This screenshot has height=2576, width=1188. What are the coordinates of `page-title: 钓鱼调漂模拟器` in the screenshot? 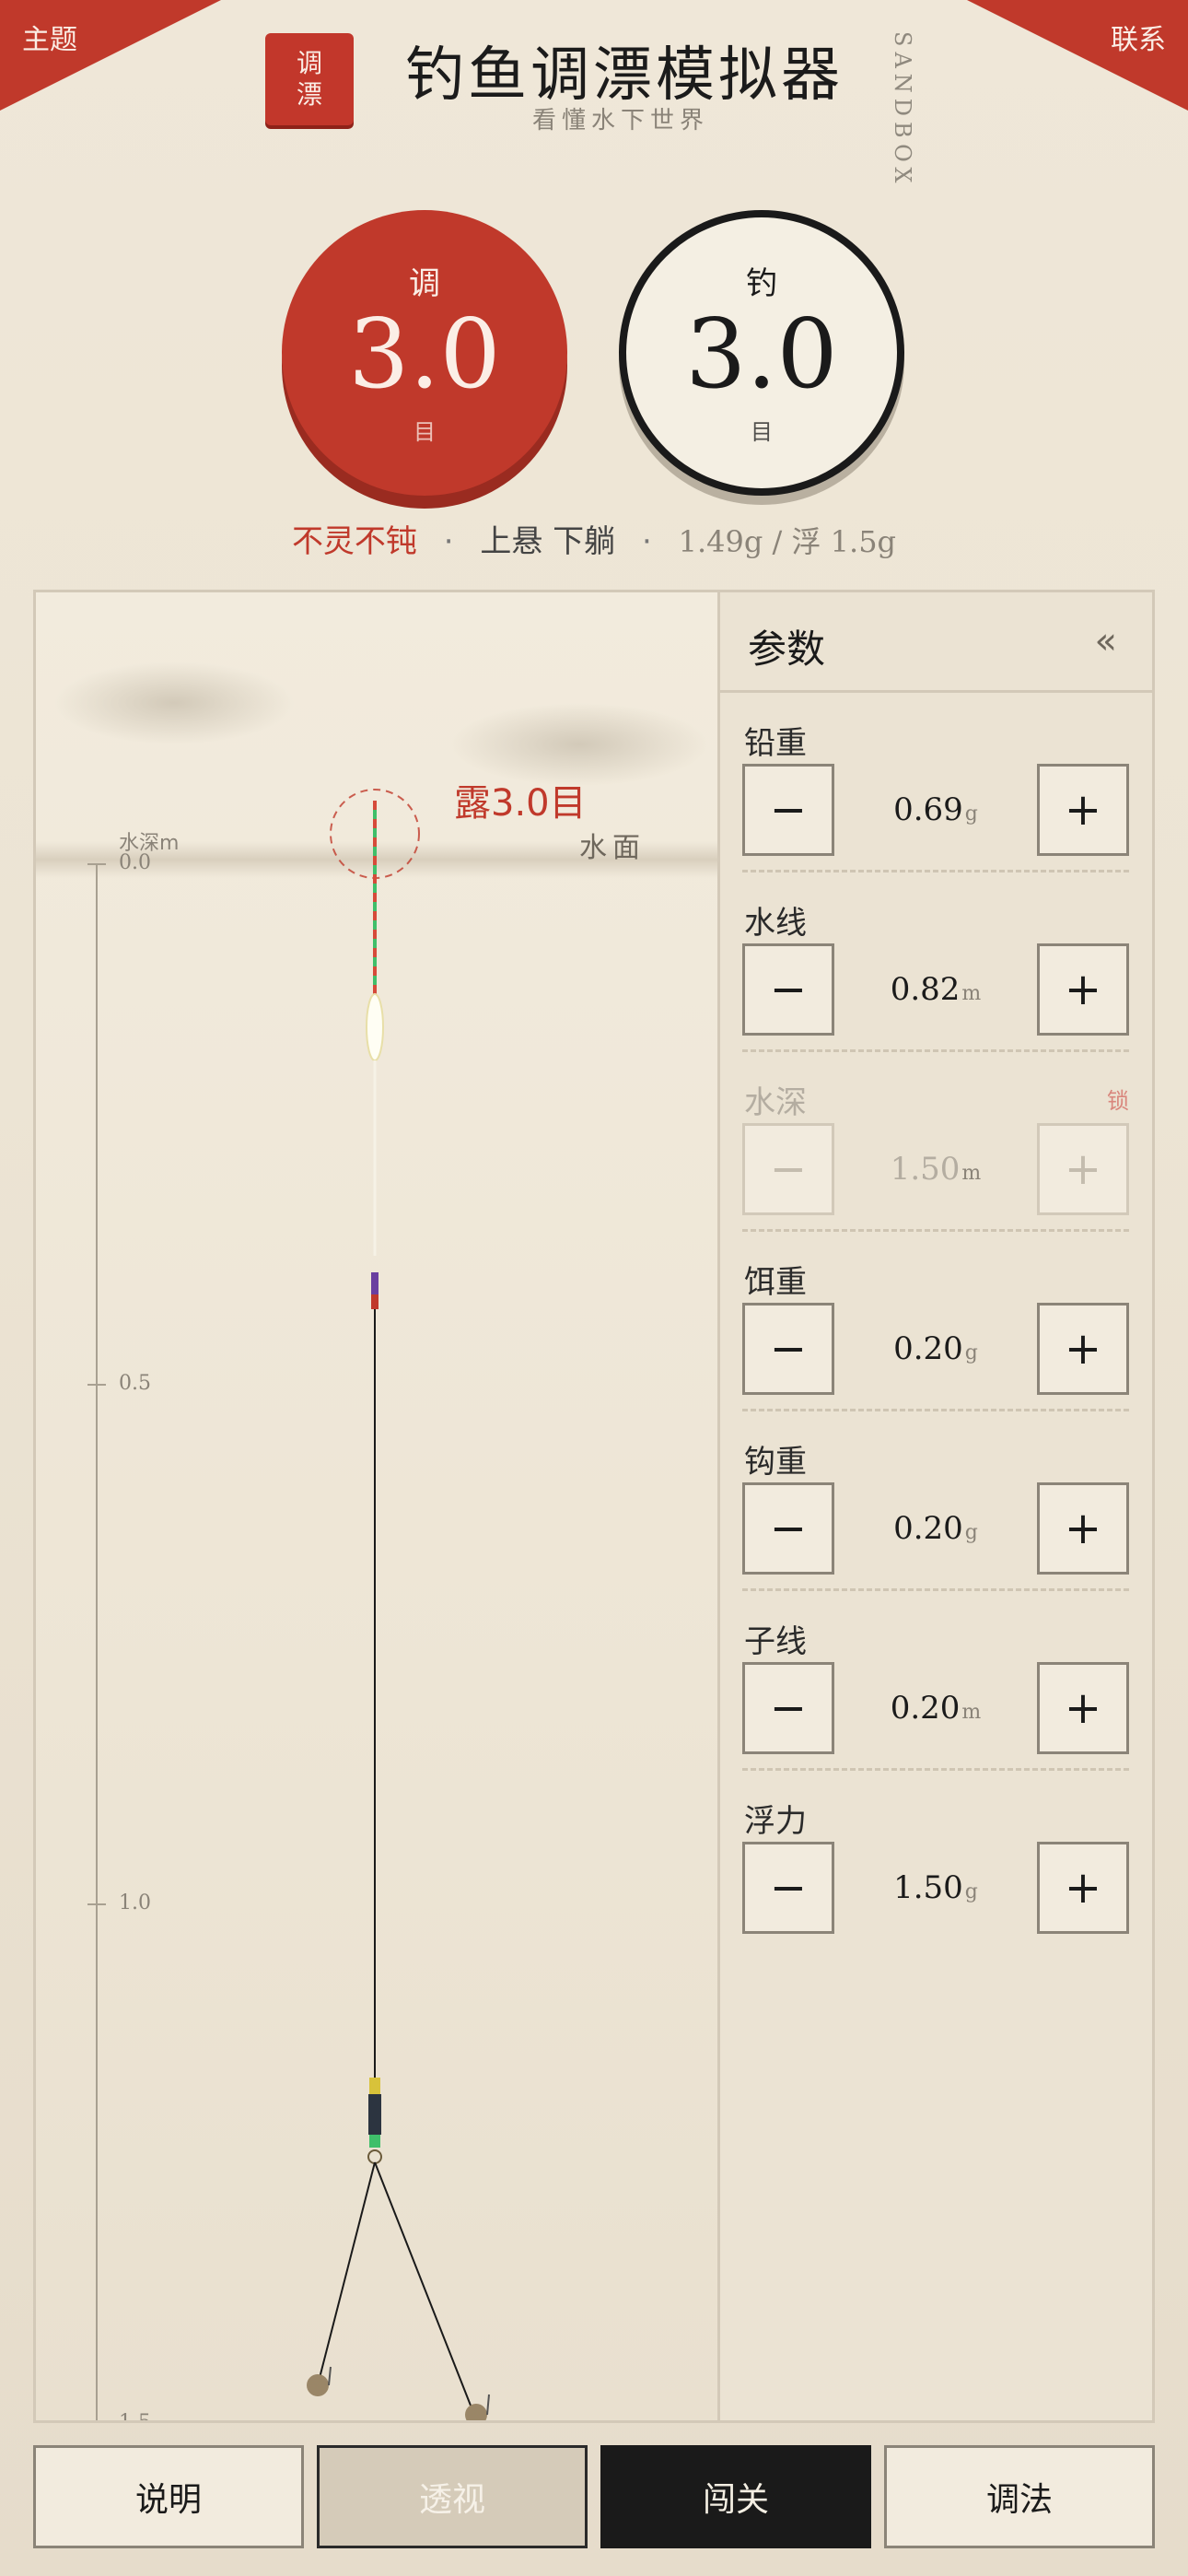 It's located at (624, 75).